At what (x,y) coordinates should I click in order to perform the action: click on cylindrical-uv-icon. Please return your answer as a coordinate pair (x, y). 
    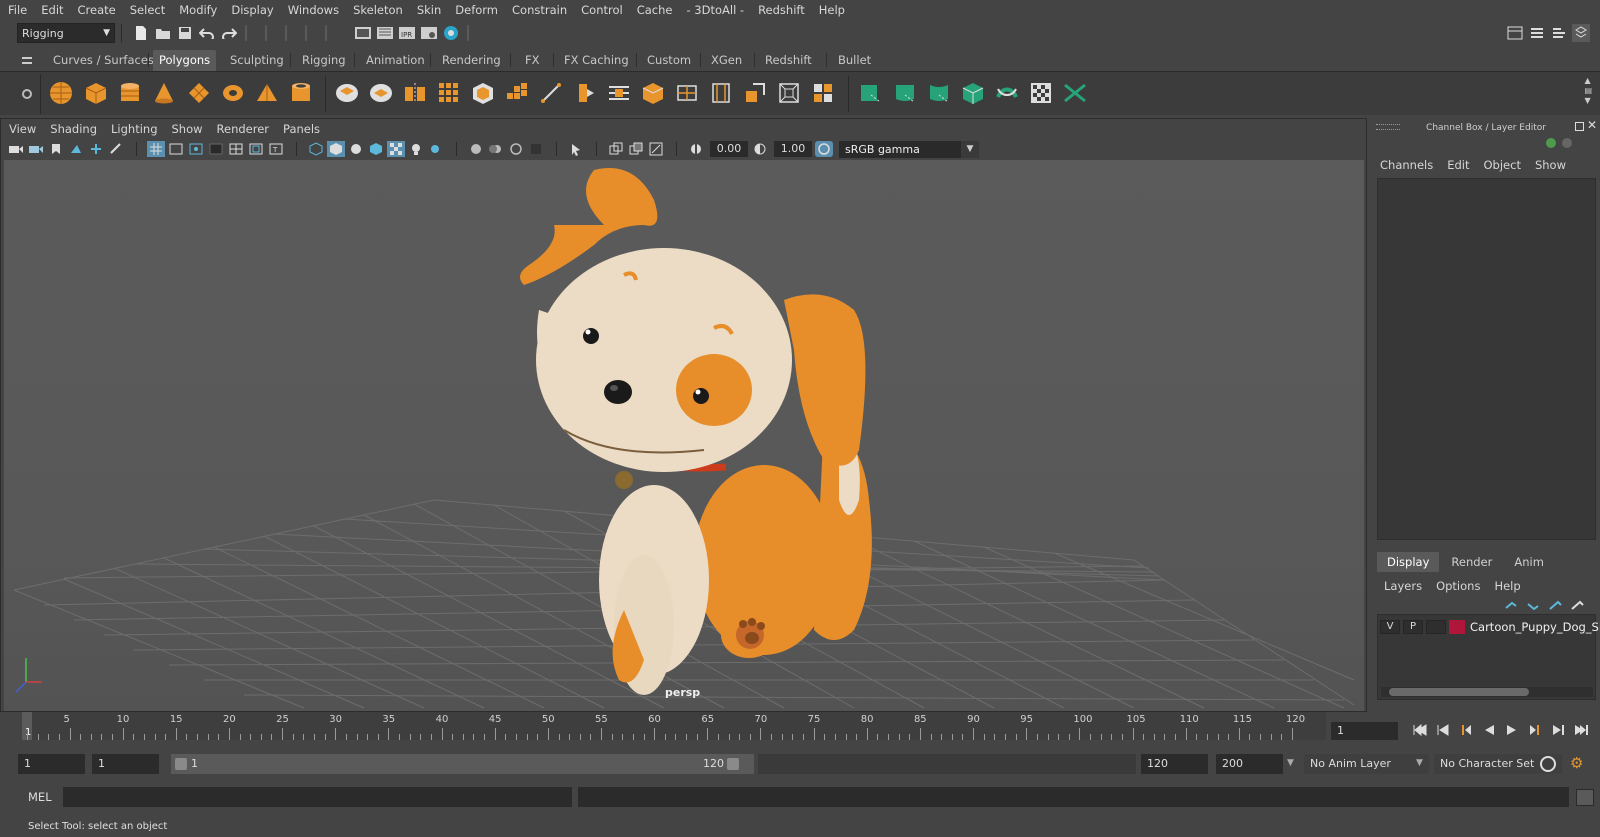
    Looking at the image, I should click on (905, 93).